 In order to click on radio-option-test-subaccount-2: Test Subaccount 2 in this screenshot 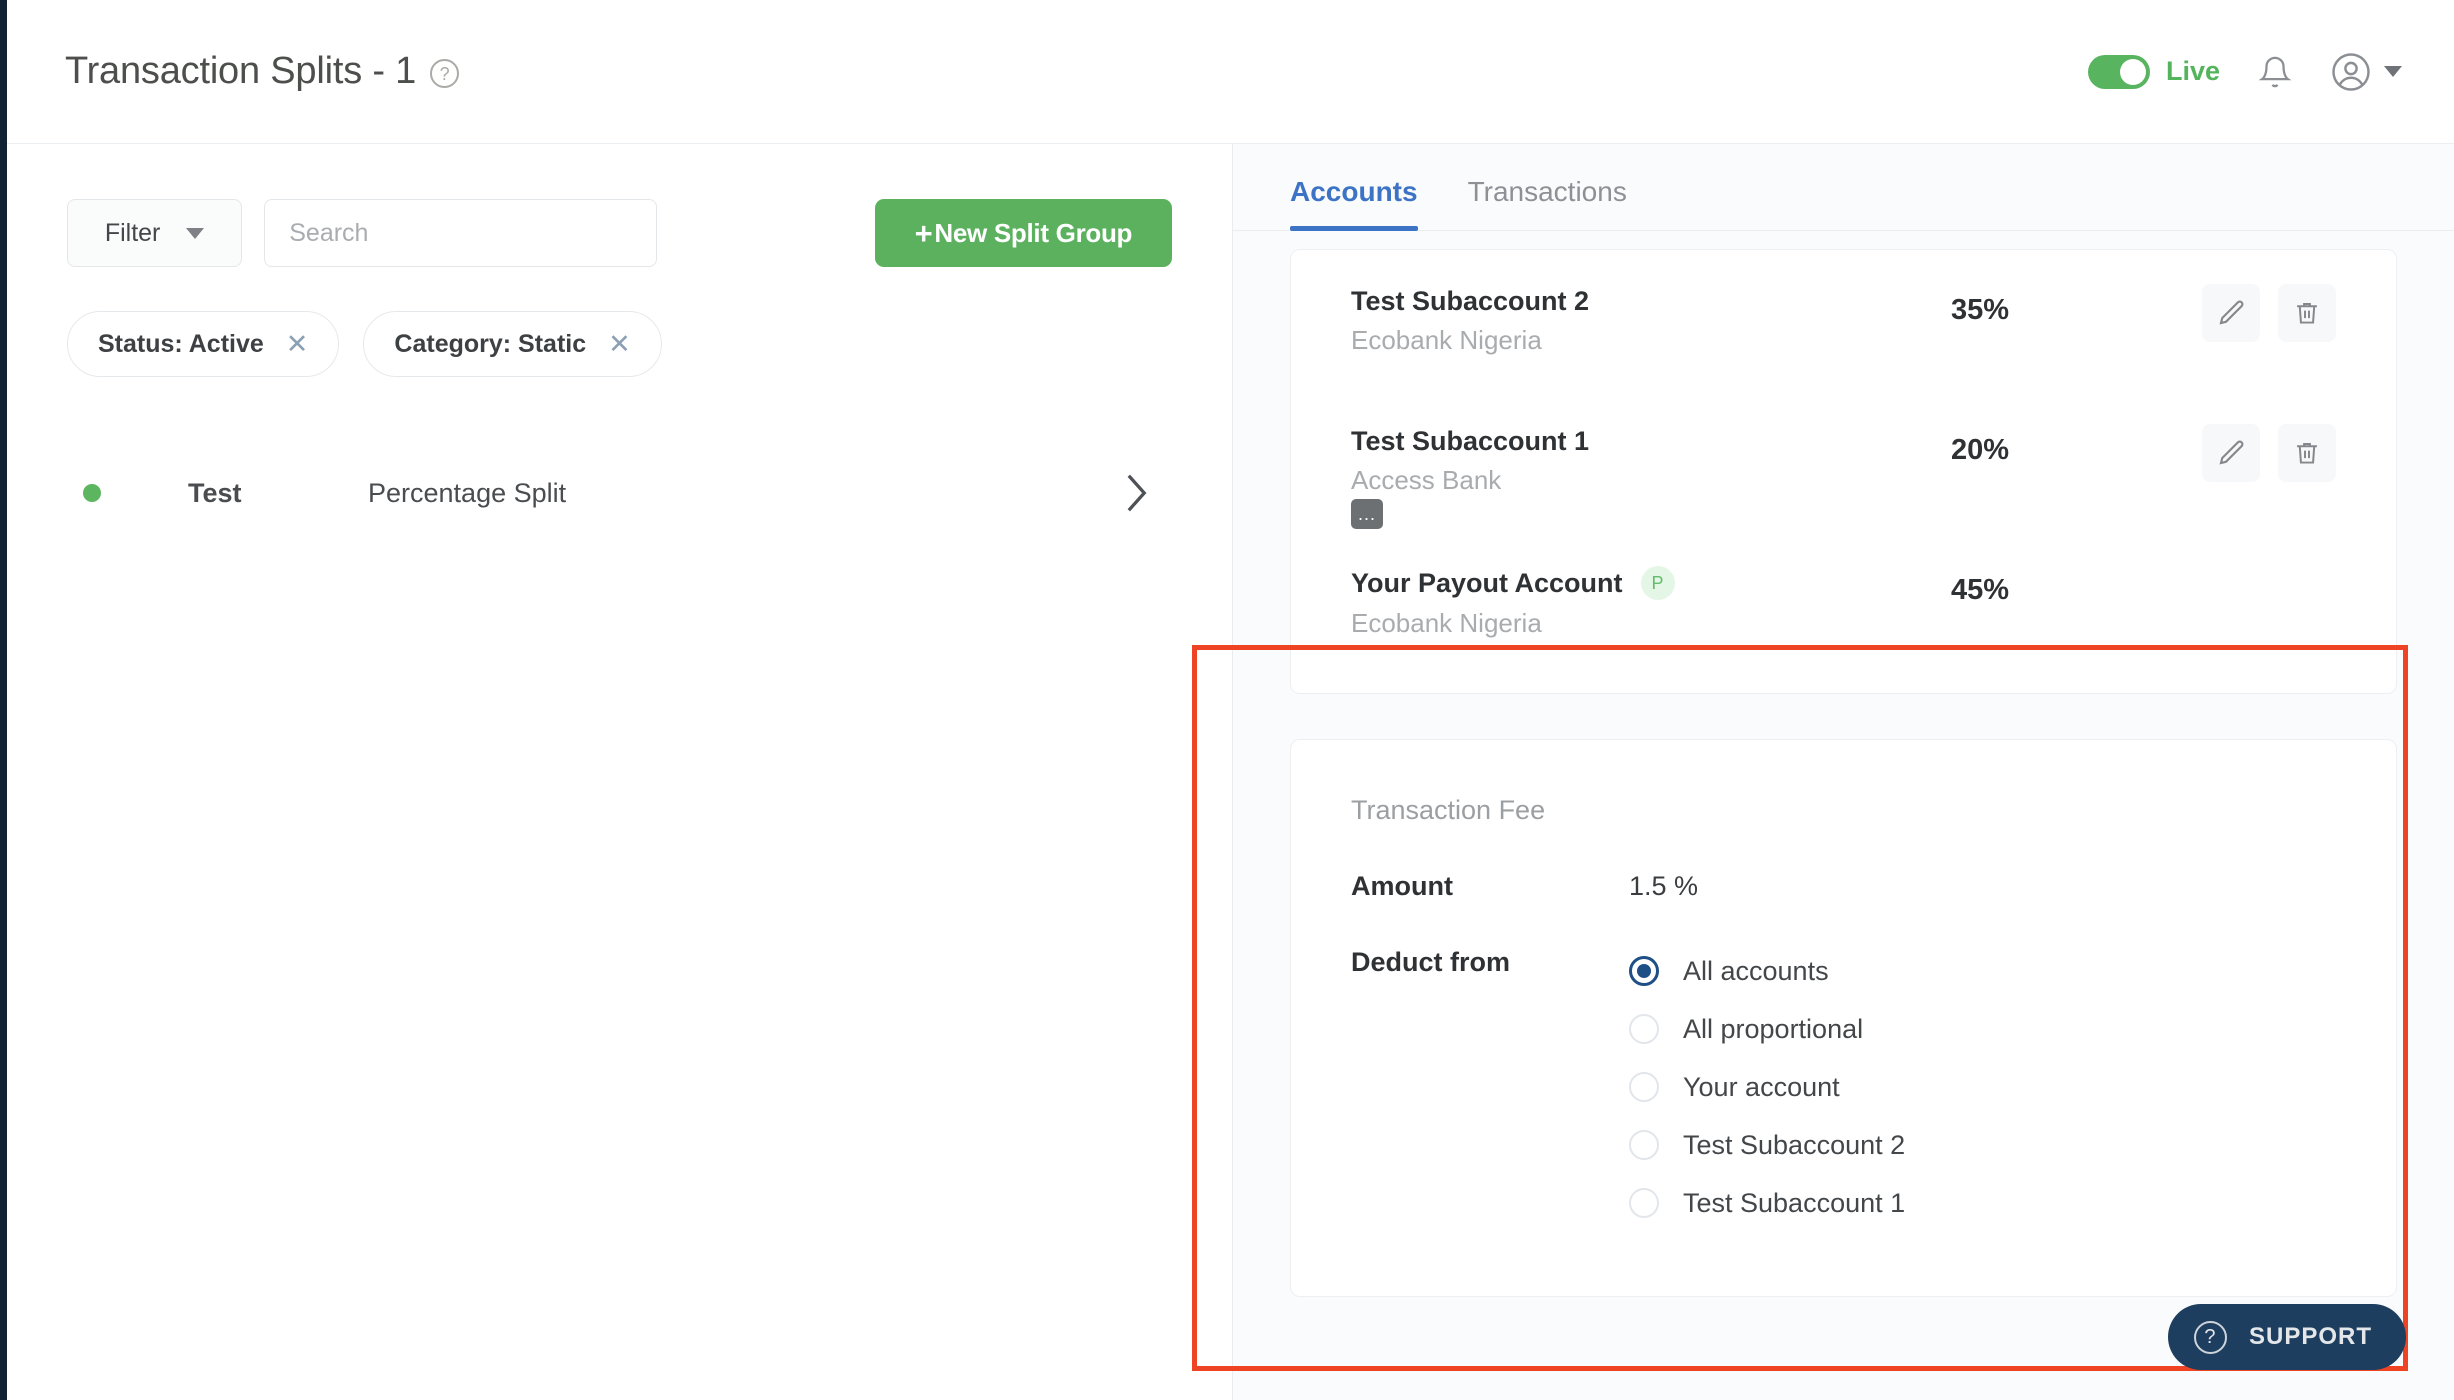, I will do `click(1767, 1145)`.